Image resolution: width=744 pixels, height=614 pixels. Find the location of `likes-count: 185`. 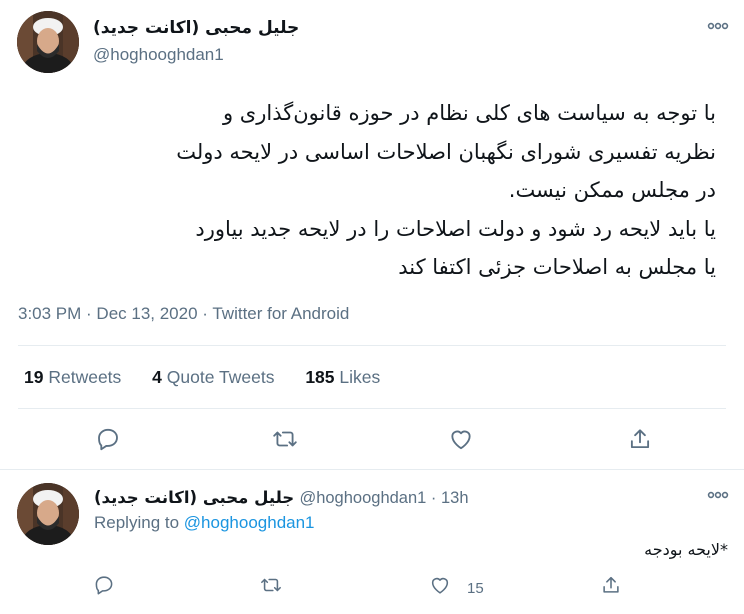

likes-count: 185 is located at coordinates (320, 377).